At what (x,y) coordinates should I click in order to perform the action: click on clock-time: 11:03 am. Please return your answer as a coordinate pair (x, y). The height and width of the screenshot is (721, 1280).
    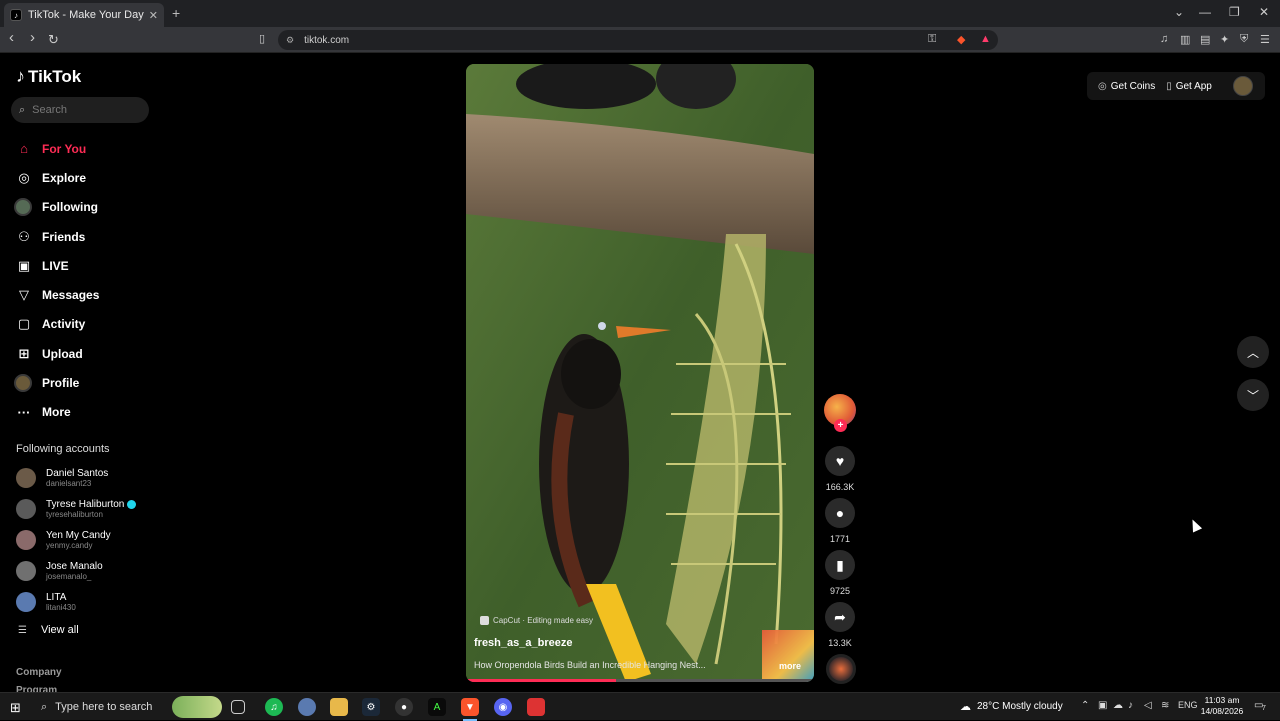
    Looking at the image, I should click on (1222, 700).